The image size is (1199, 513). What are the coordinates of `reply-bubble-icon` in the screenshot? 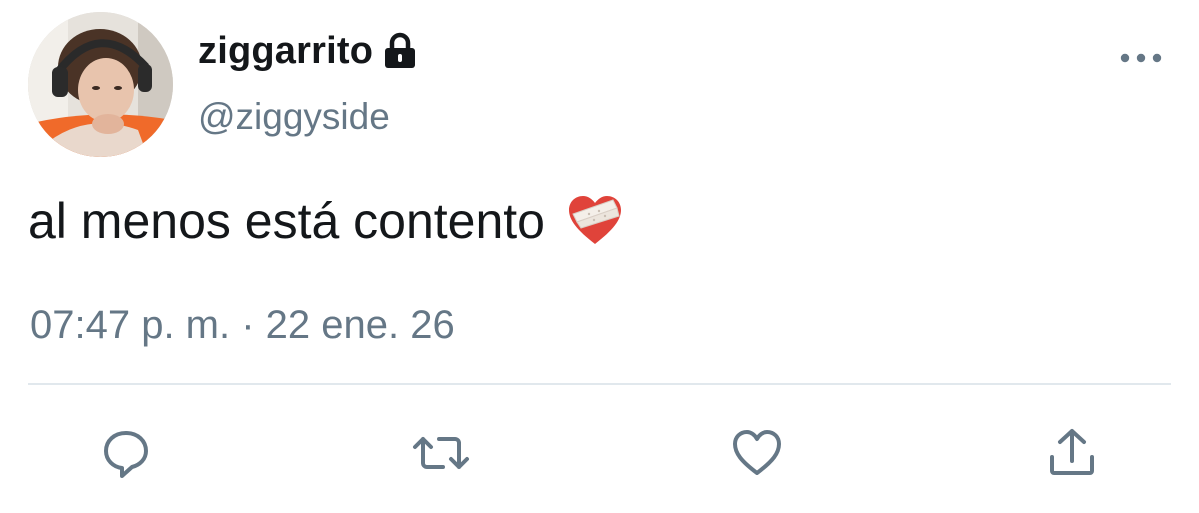 It's located at (126, 454).